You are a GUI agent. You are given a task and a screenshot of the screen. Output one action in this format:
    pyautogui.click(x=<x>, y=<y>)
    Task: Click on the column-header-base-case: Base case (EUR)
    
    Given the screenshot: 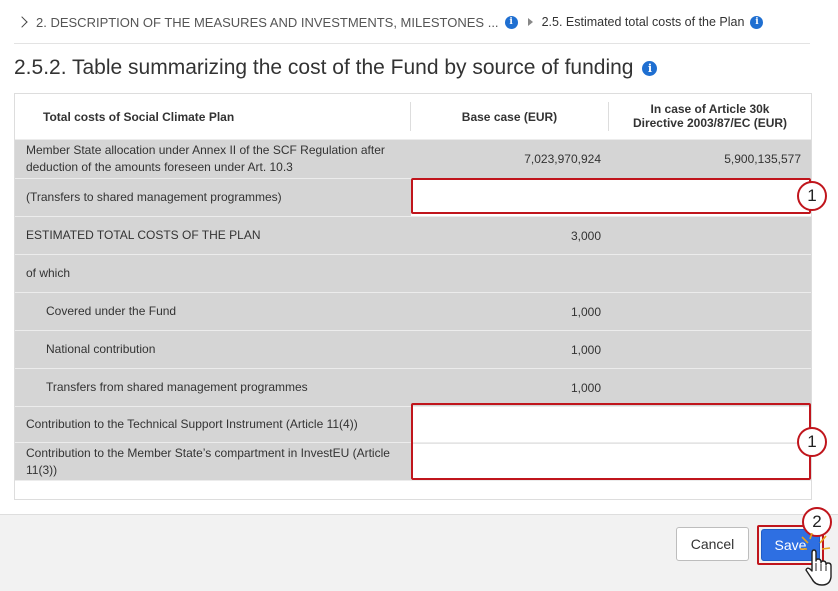 What is the action you would take?
    pyautogui.click(x=510, y=116)
    